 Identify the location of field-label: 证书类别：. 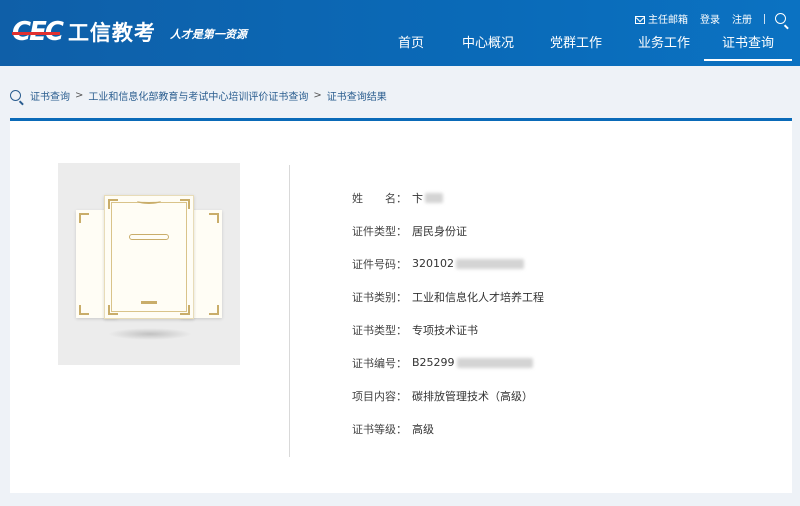
(379, 297).